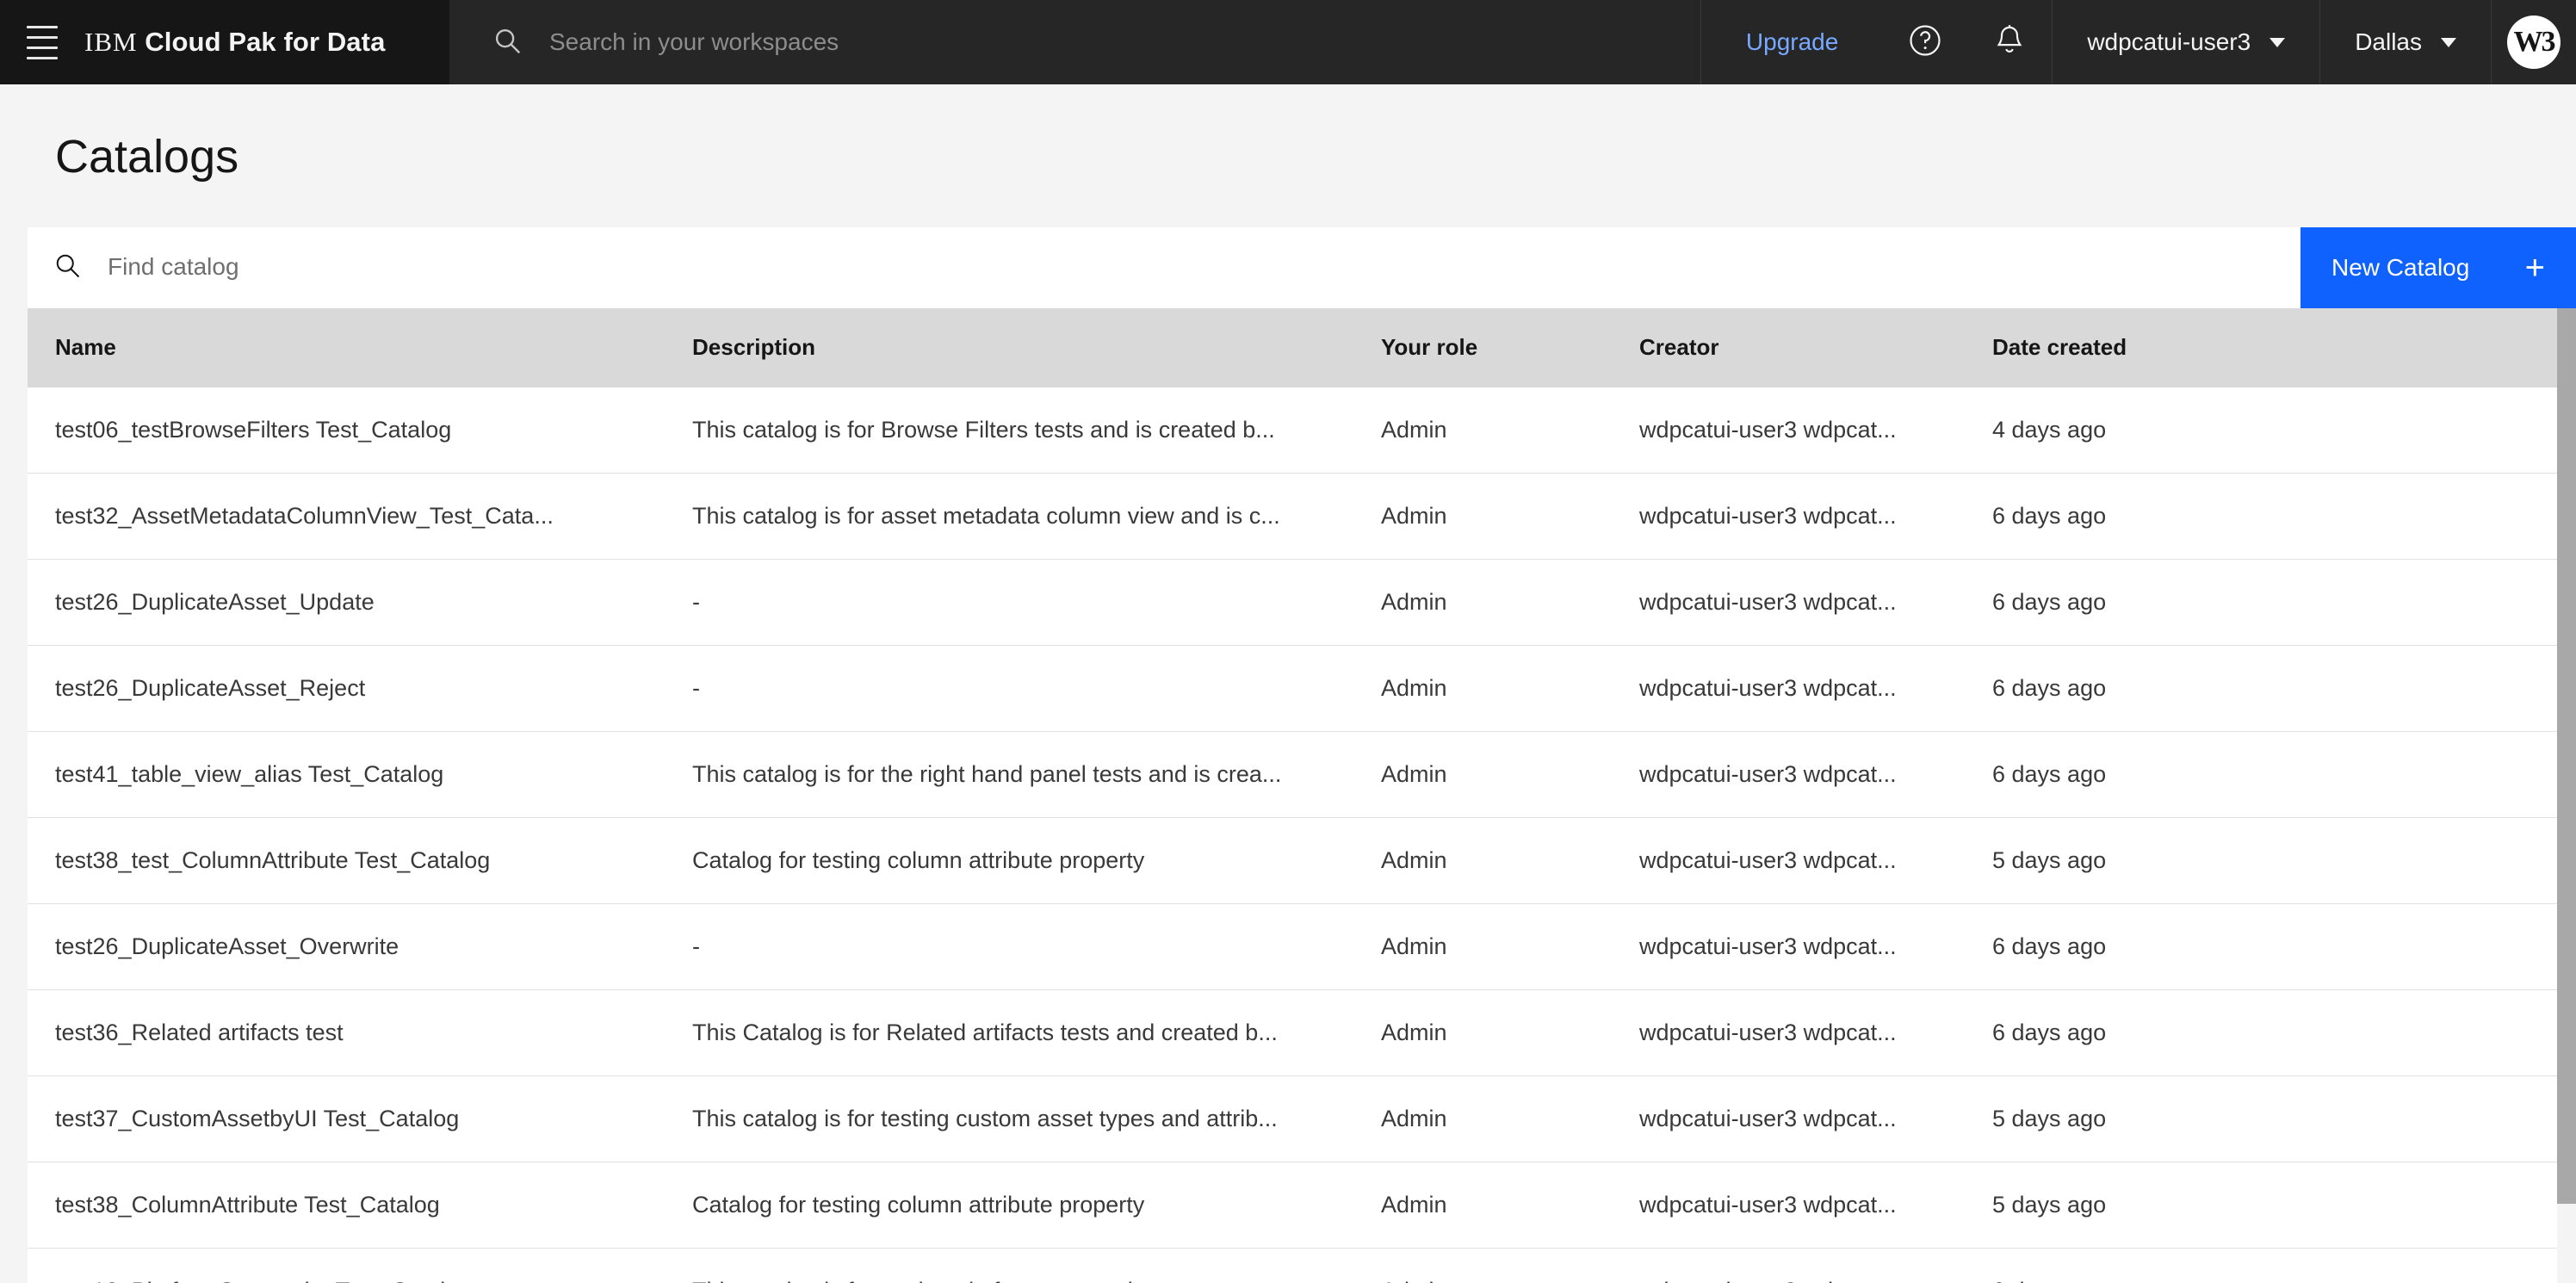  What do you see at coordinates (346, 947) in the screenshot?
I see `cell-catalog-name: test26_DuplicateAsset_Overwrite` at bounding box center [346, 947].